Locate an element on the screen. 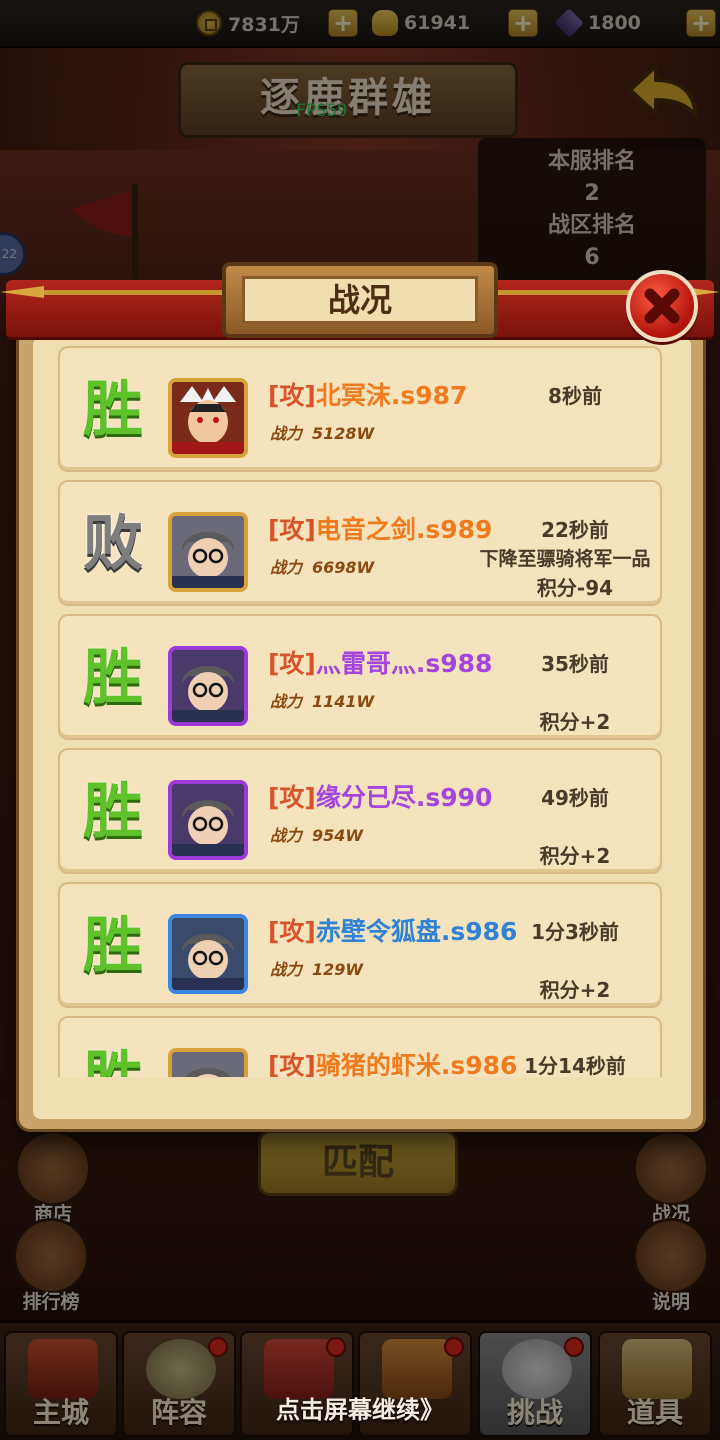 The width and height of the screenshot is (720, 1440). opponent-name-text: 灬雷哥灬.s988 is located at coordinates (404, 663).